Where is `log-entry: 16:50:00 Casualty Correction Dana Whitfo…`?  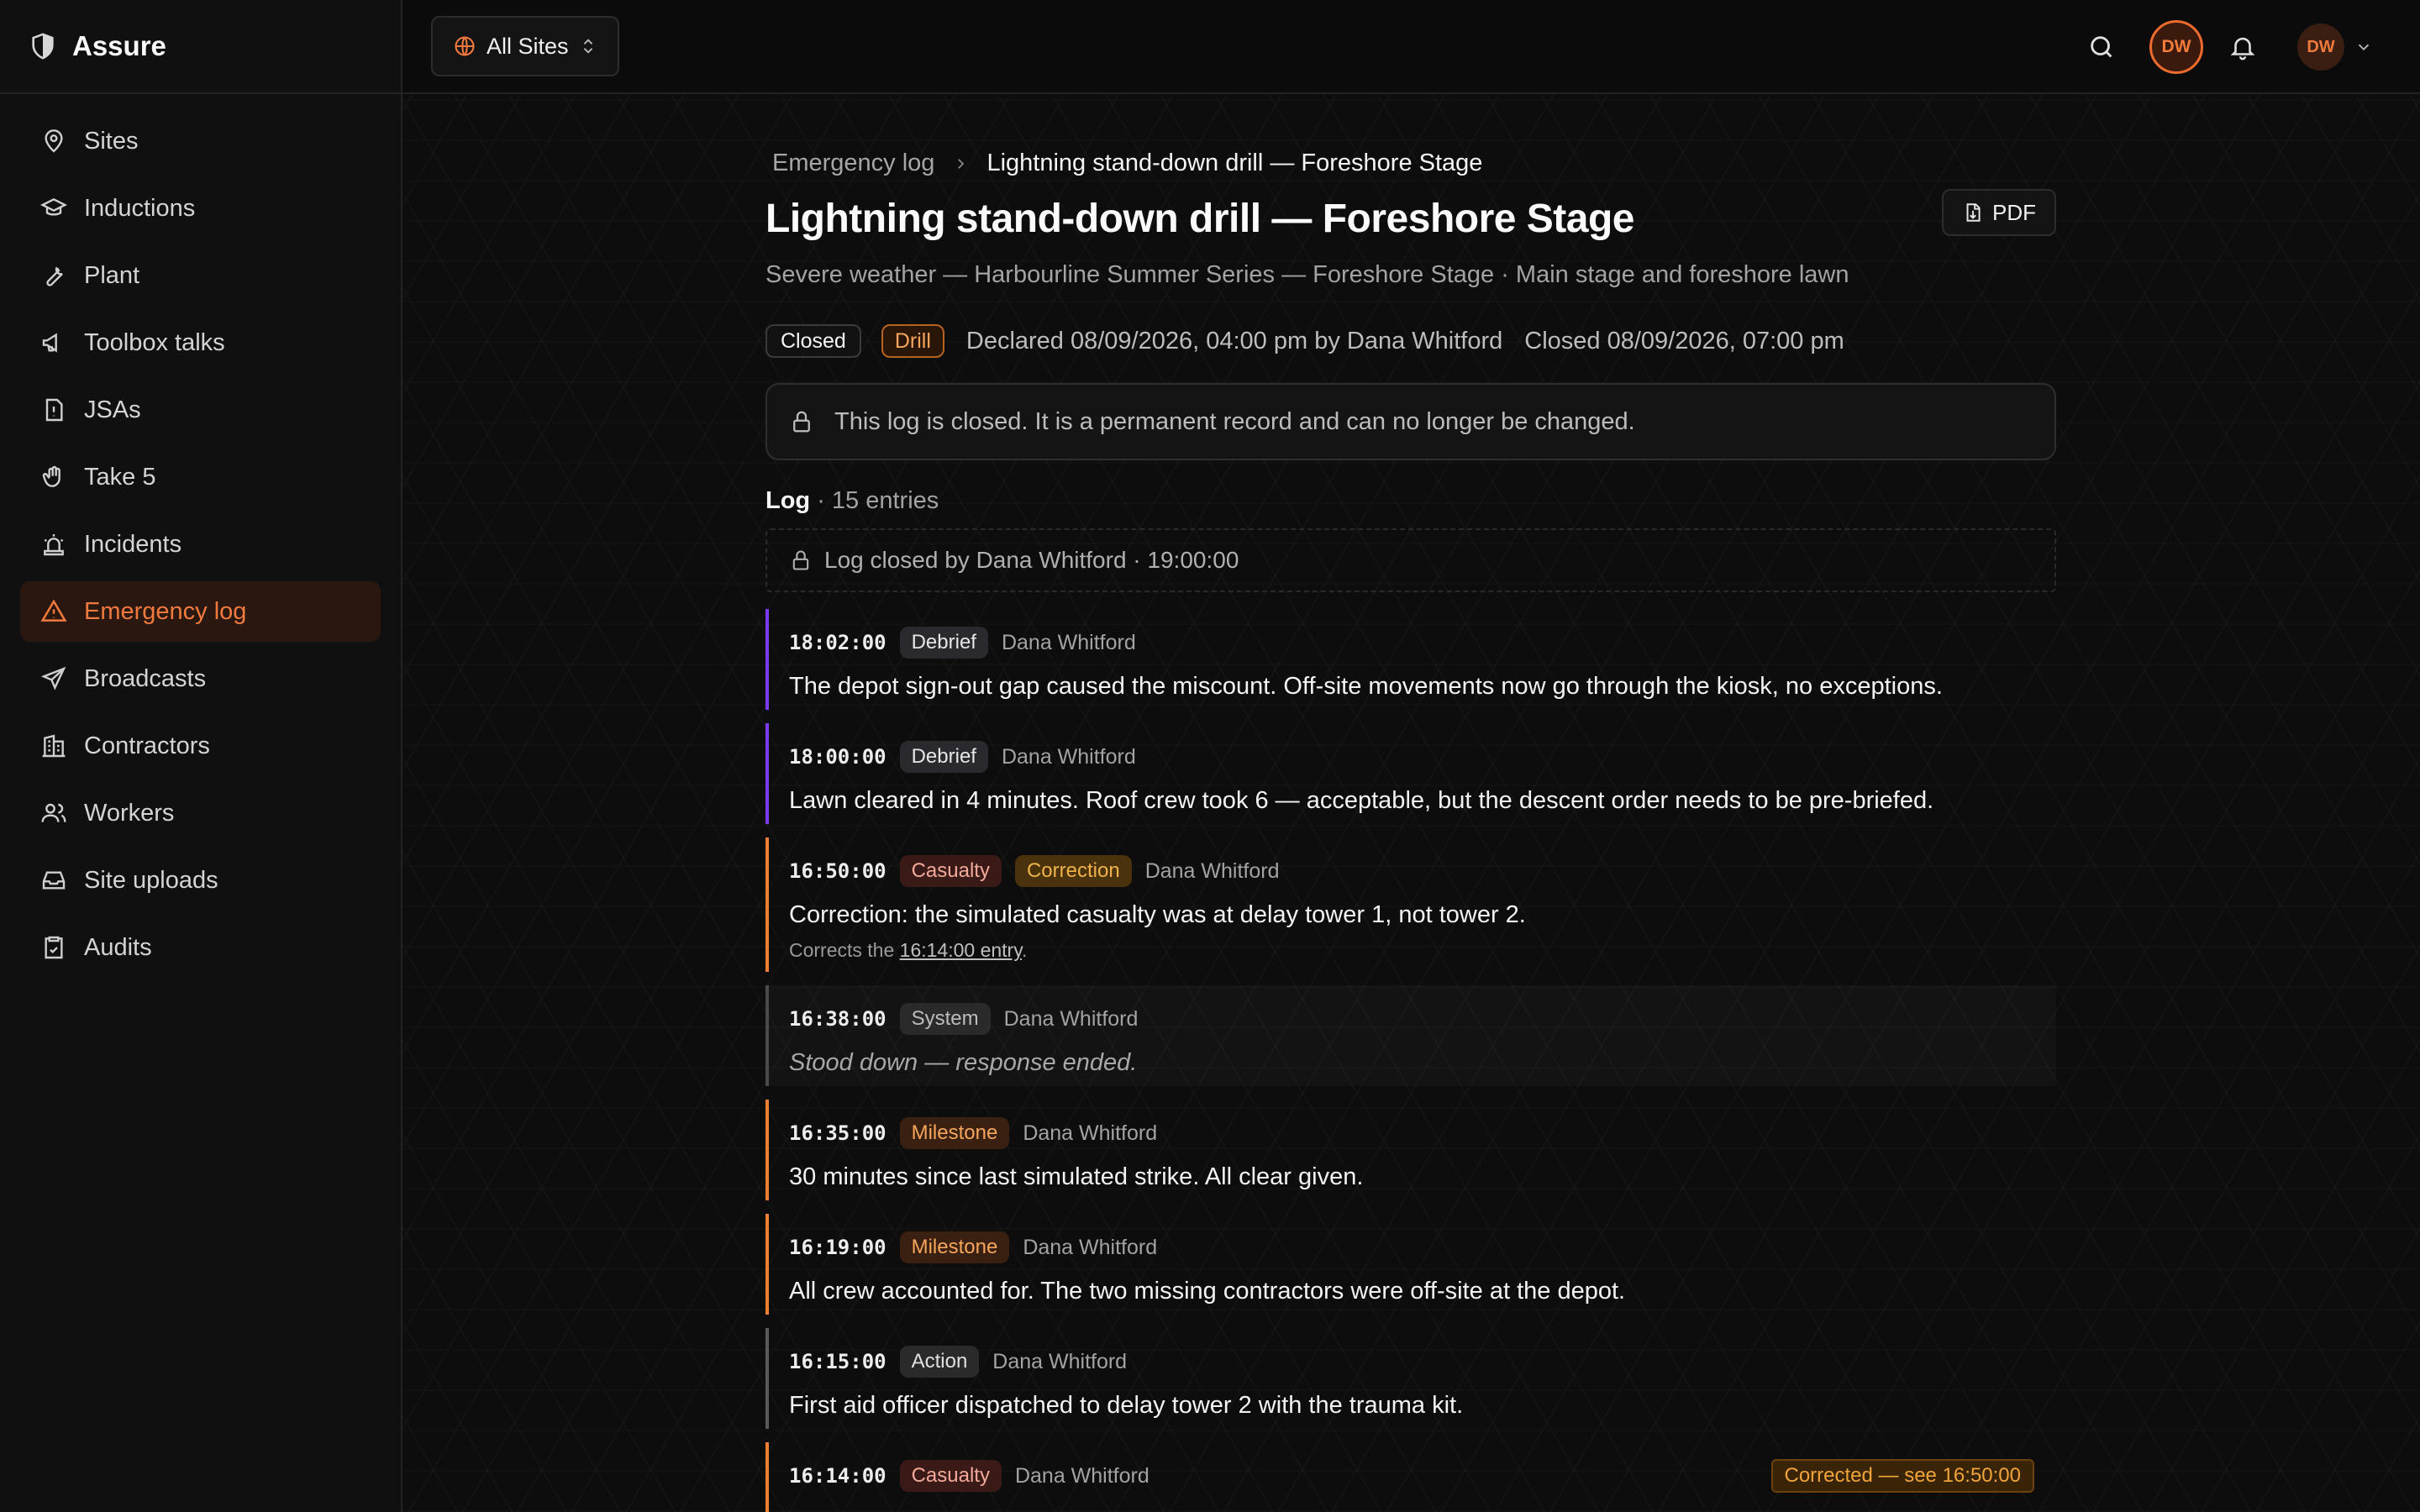 log-entry: 16:50:00 Casualty Correction Dana Whitfo… is located at coordinates (1410, 904).